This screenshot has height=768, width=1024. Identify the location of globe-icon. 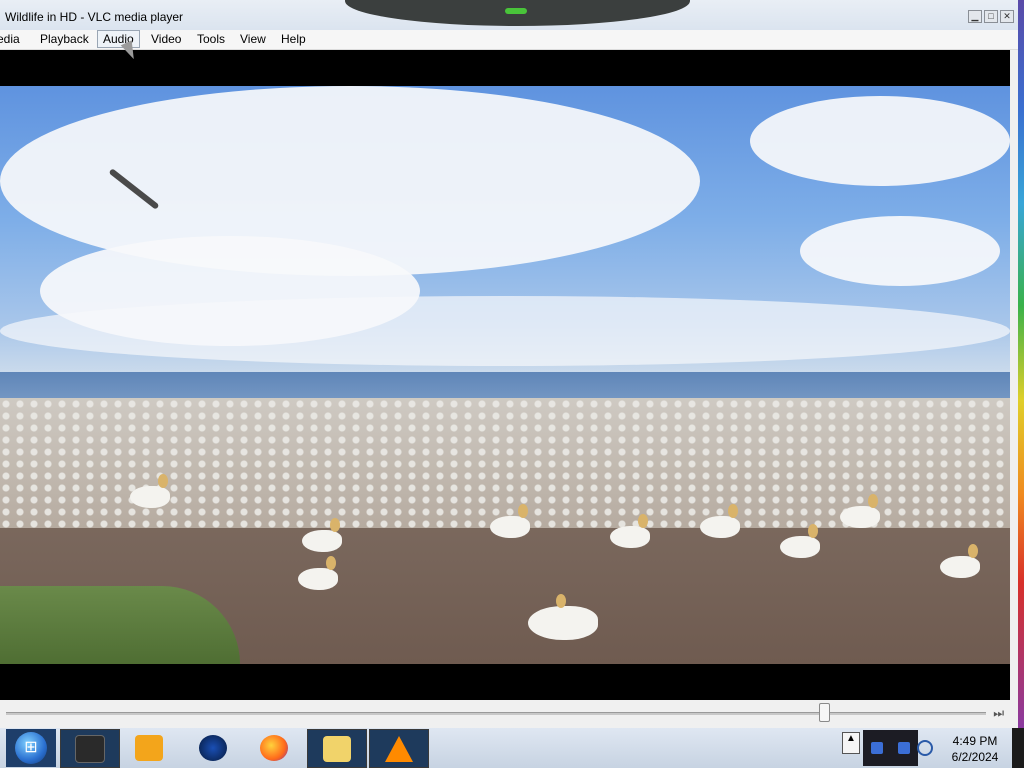
(213, 747).